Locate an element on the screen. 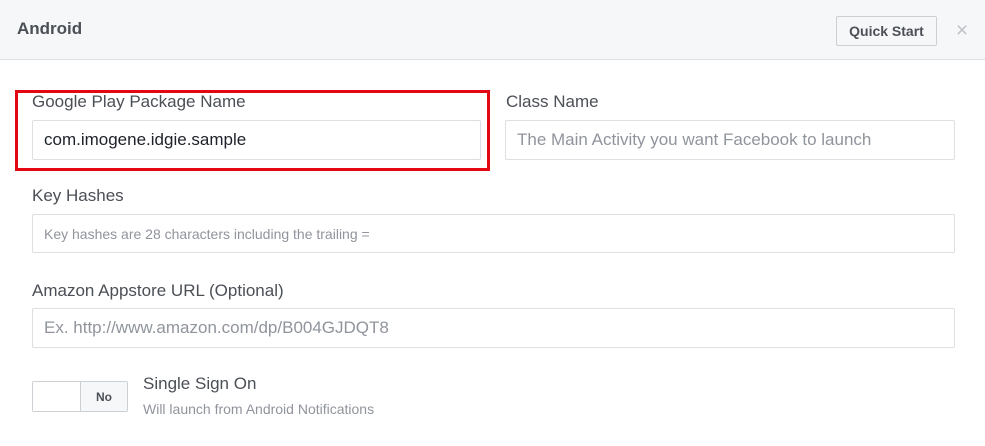  quick-start-button: Quick Start is located at coordinates (886, 31).